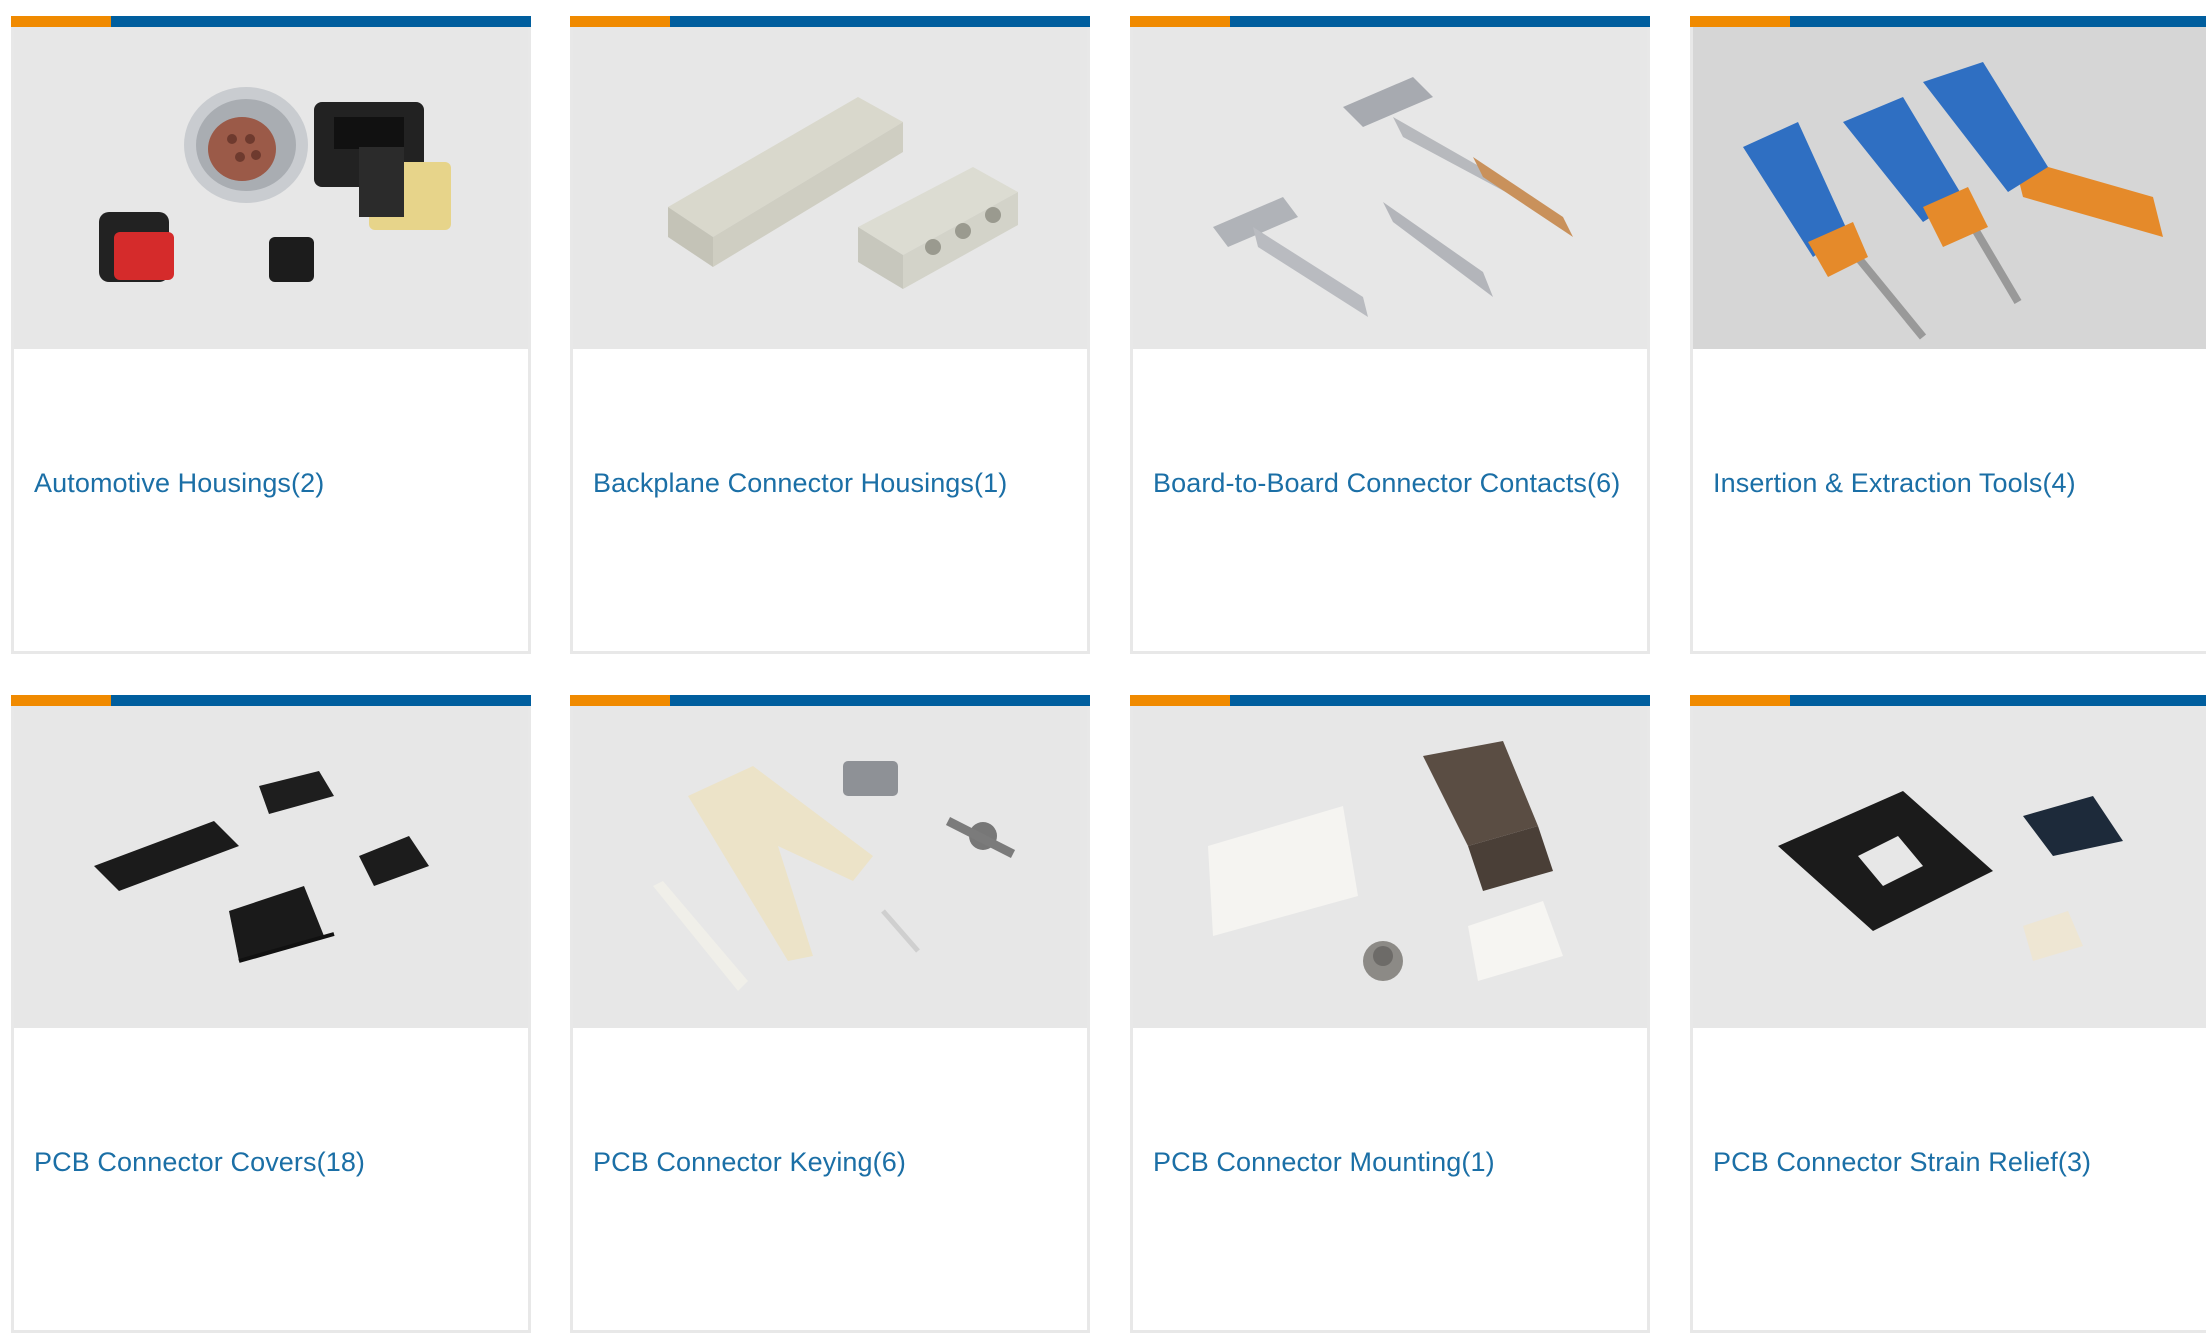 This screenshot has width=2206, height=1333. I want to click on category-label: Board-to-Board Connector Contacts(6), so click(1386, 483).